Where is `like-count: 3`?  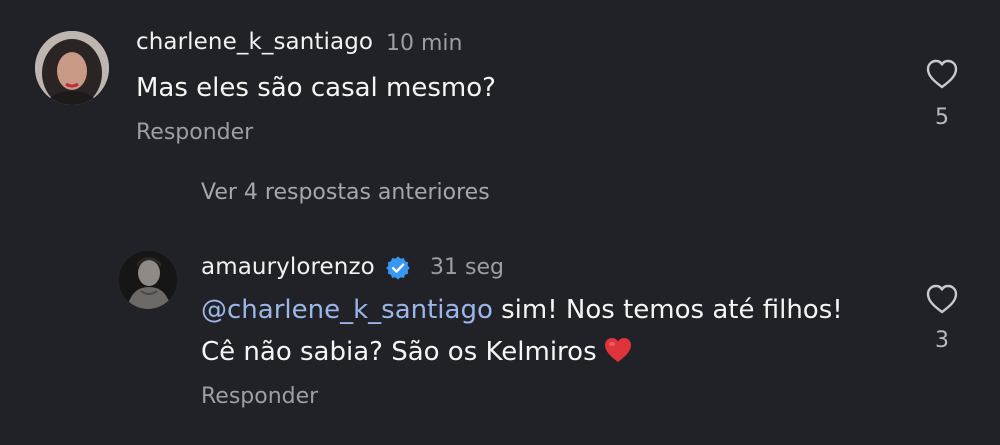
like-count: 3 is located at coordinates (942, 340).